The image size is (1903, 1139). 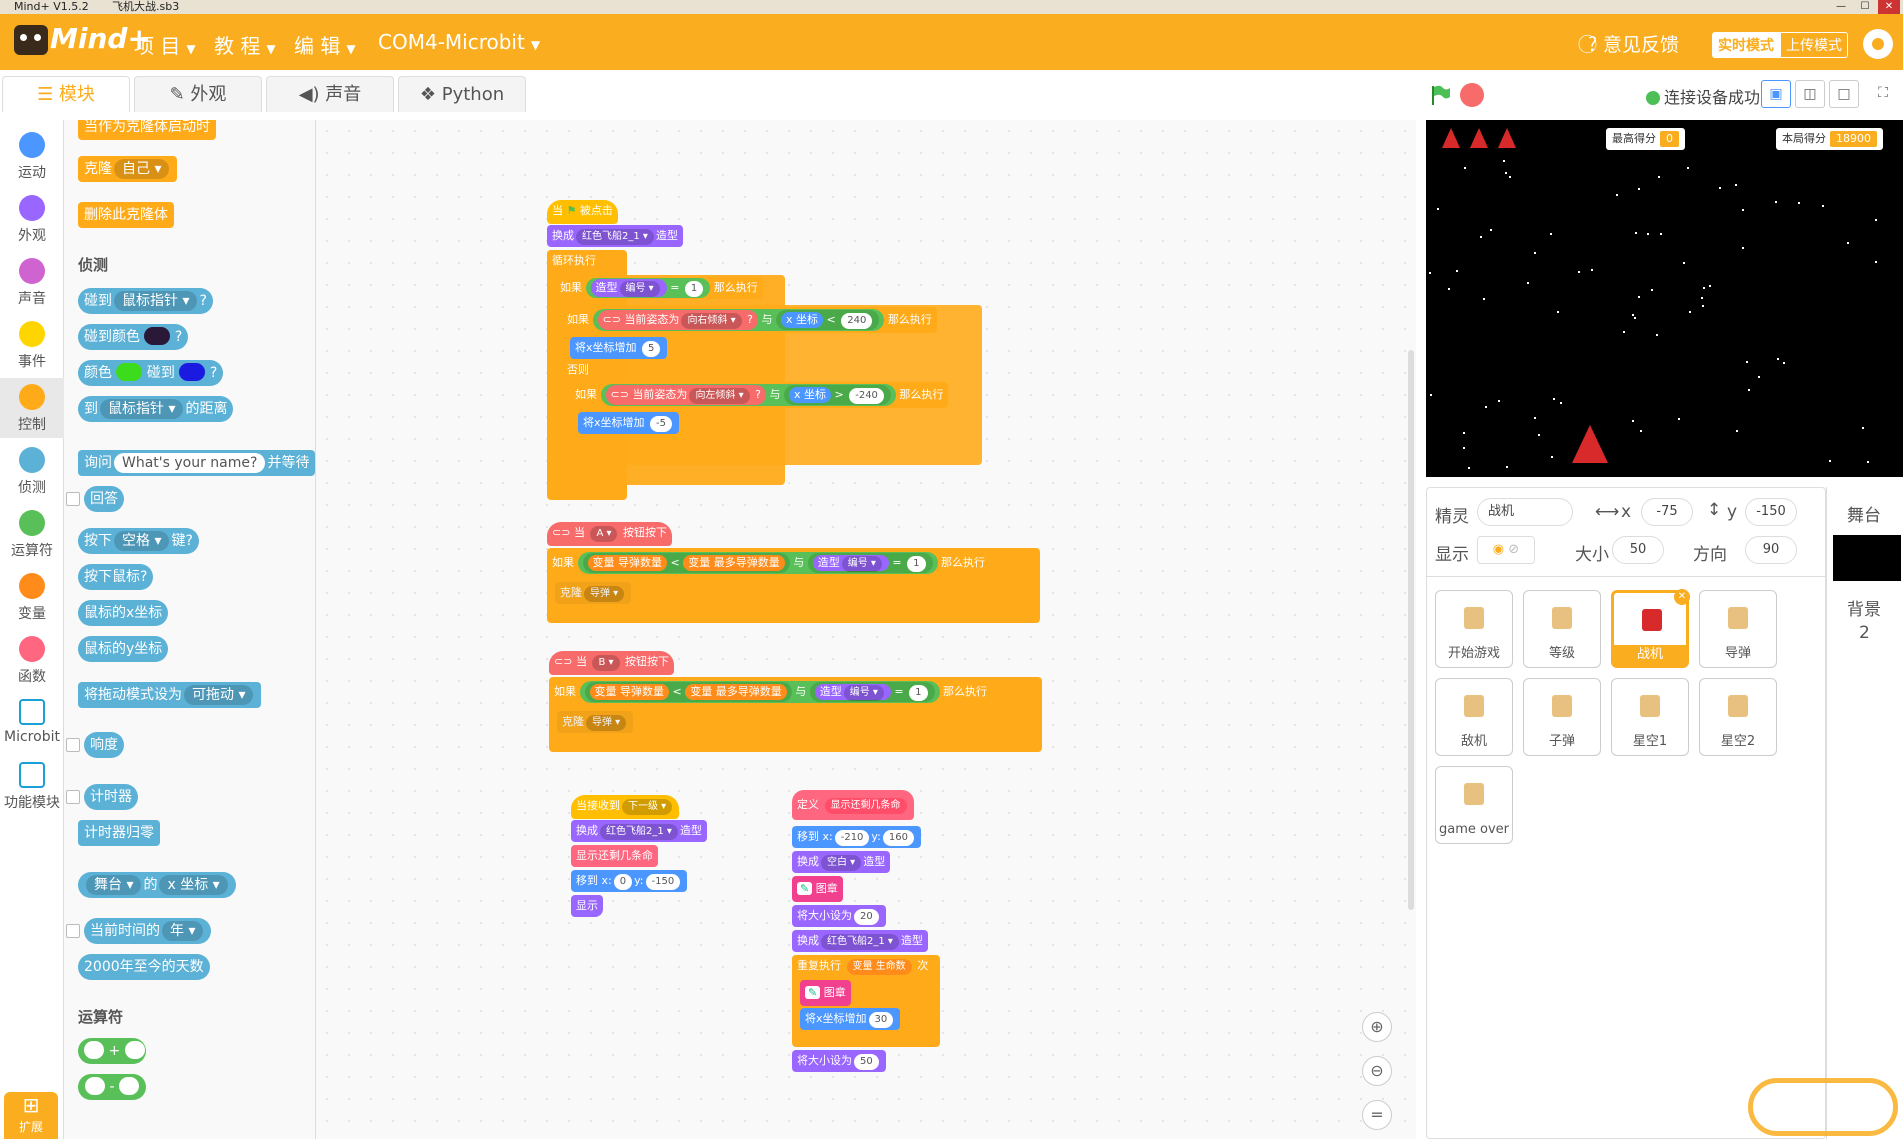 What do you see at coordinates (32, 219) in the screenshot?
I see `category-1: 外观` at bounding box center [32, 219].